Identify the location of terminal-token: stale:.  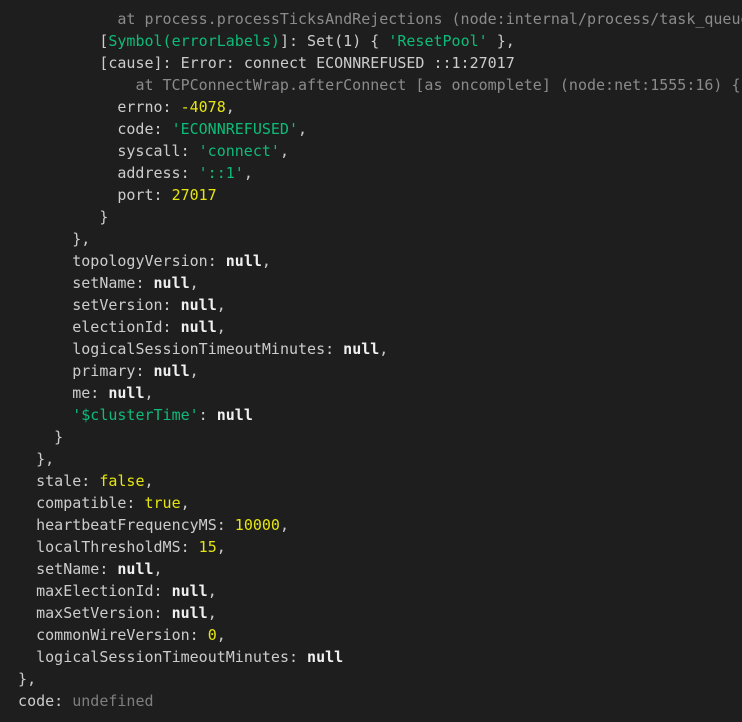
(68, 481).